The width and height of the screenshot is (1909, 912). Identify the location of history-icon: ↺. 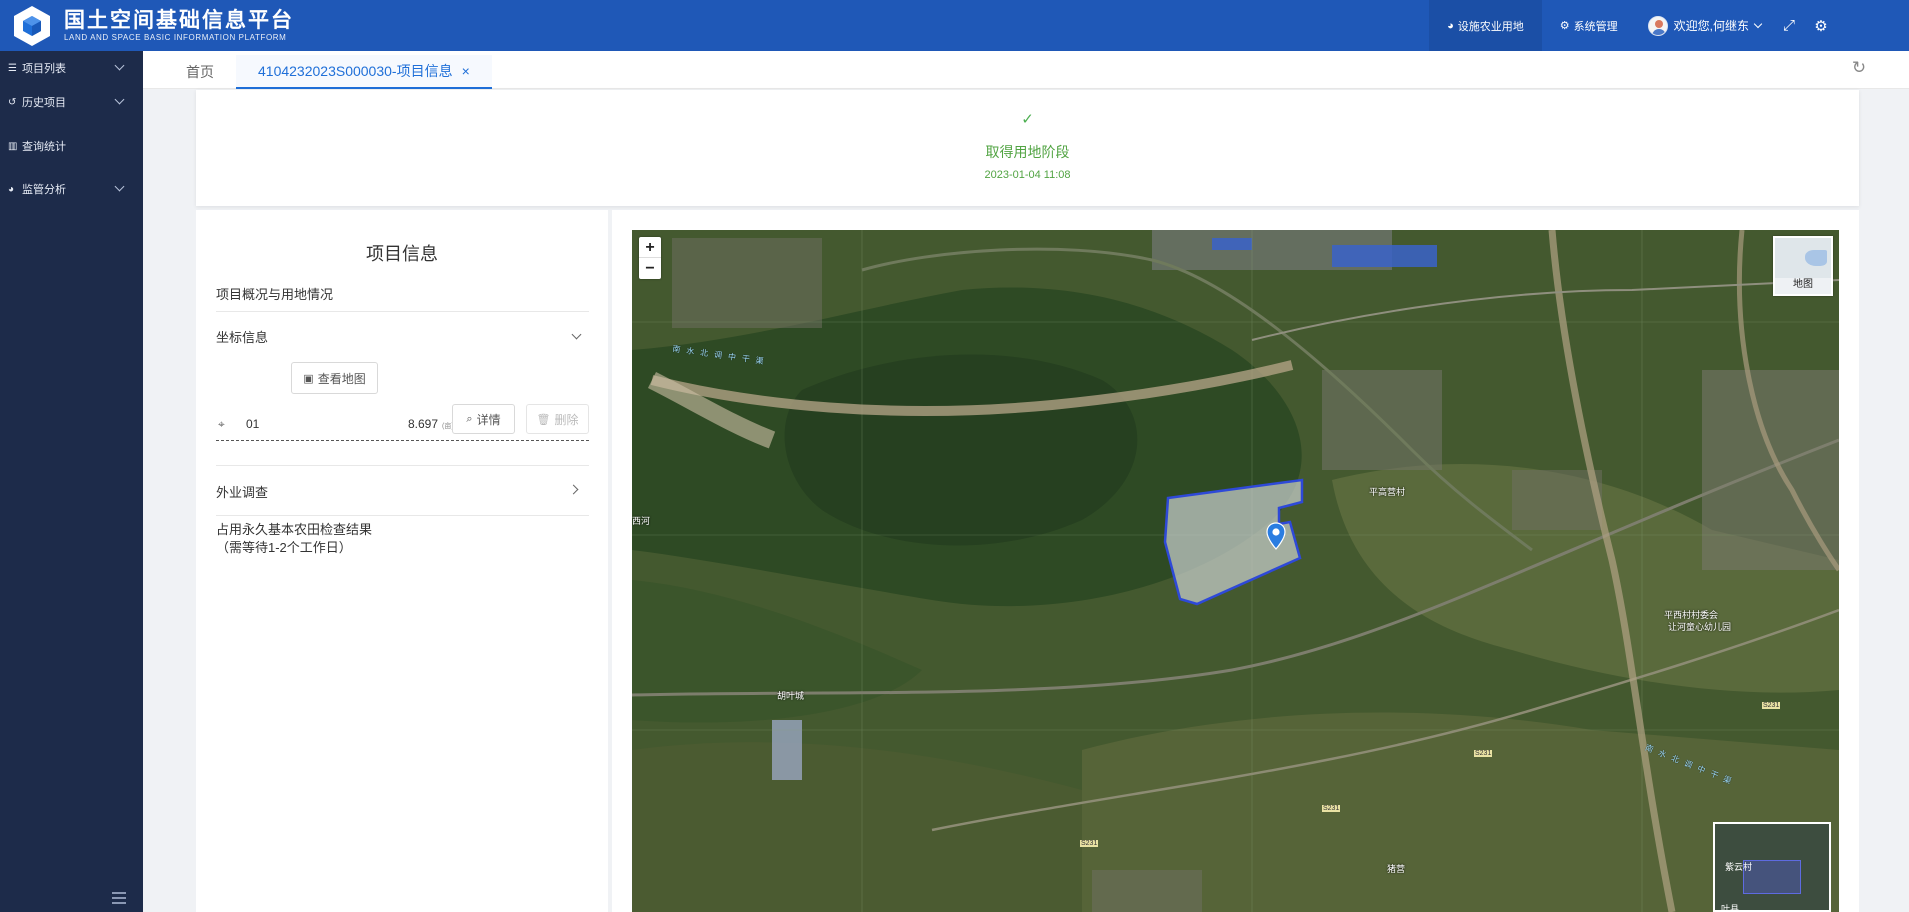
(12, 102).